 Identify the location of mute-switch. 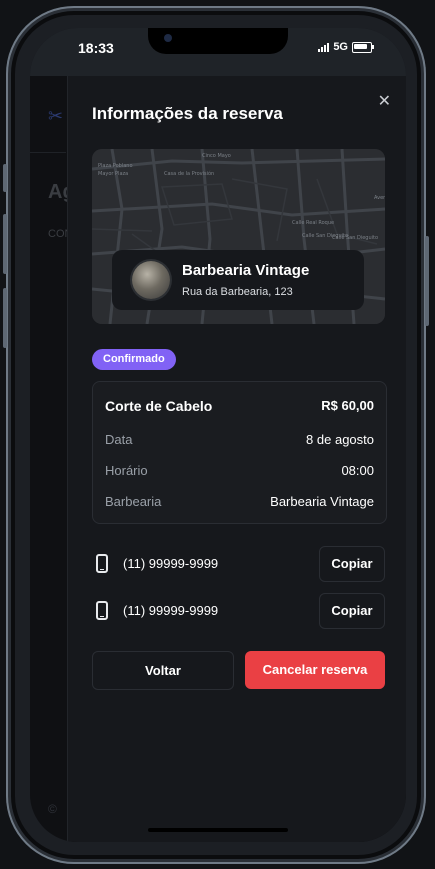
(5, 178).